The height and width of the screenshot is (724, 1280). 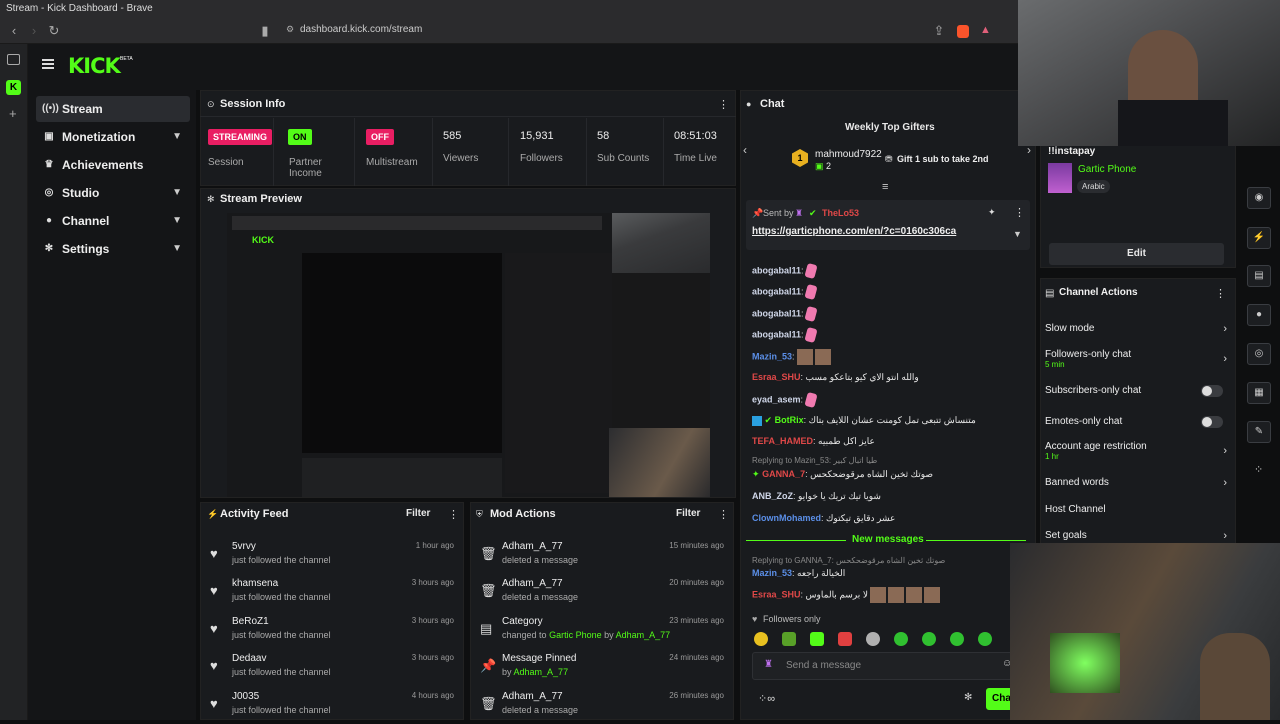 What do you see at coordinates (468, 355) in the screenshot?
I see `stream-preview-video: KICK` at bounding box center [468, 355].